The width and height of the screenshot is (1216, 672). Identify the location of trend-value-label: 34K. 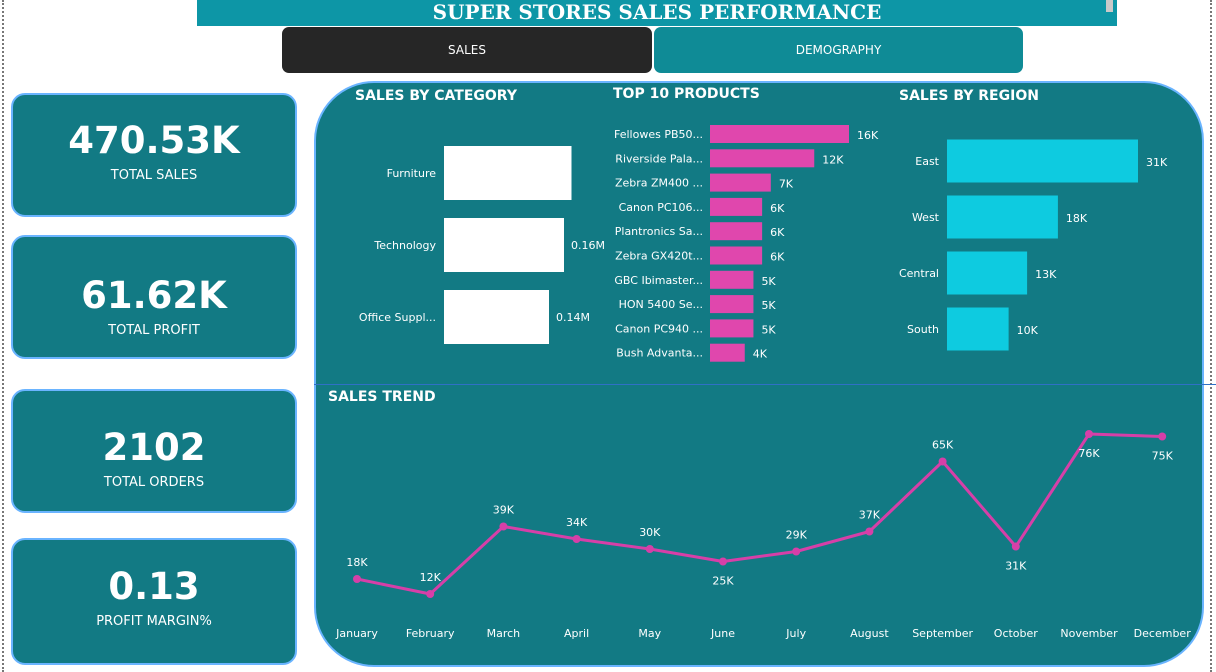
(577, 522).